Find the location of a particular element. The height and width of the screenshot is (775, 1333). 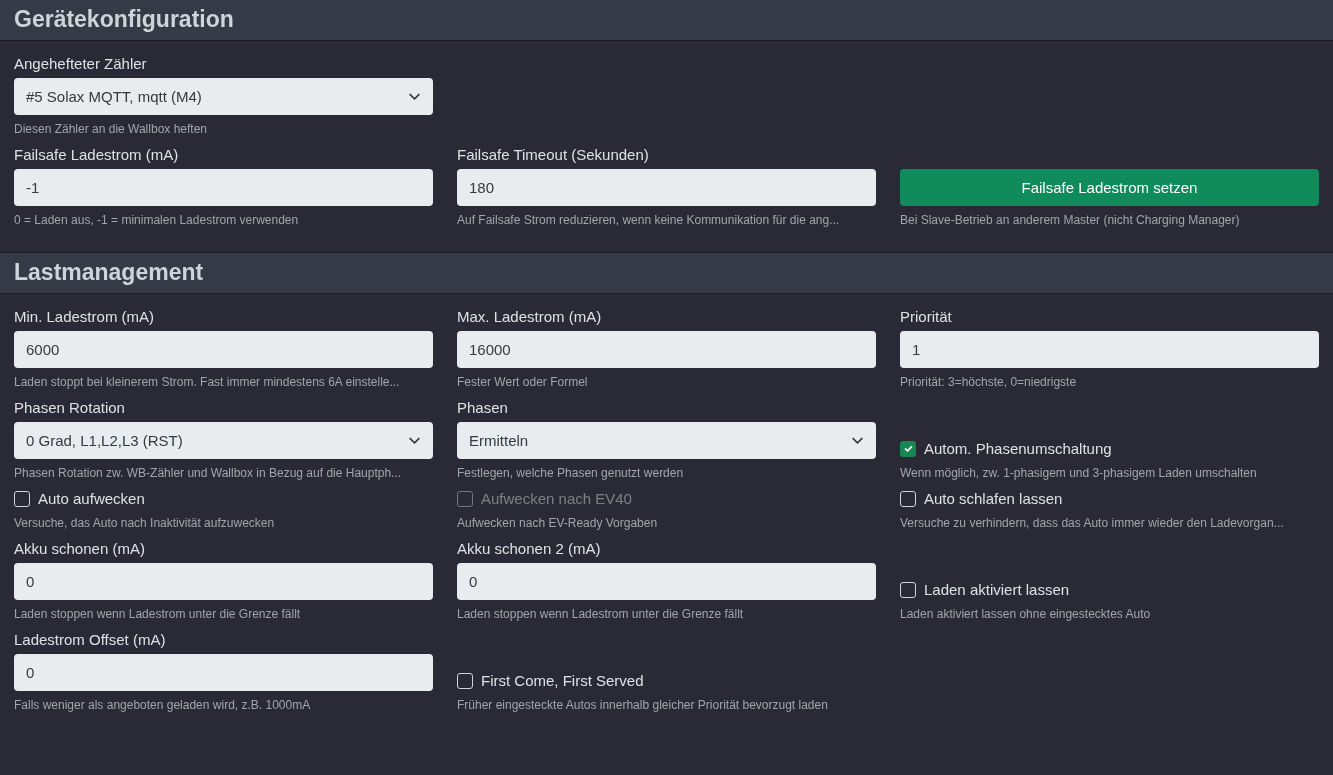

check-icon is located at coordinates (908, 448).